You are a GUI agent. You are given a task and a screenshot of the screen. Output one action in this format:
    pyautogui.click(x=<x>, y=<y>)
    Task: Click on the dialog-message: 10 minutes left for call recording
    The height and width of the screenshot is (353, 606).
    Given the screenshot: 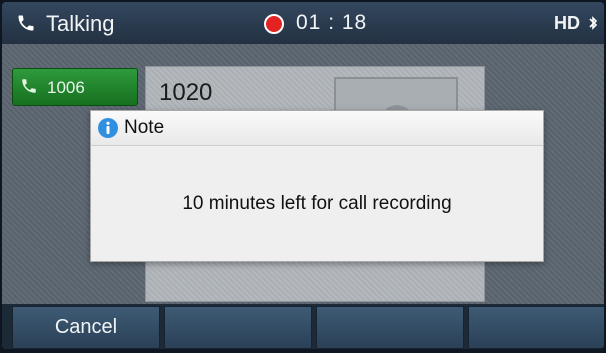 What is the action you would take?
    pyautogui.click(x=317, y=203)
    